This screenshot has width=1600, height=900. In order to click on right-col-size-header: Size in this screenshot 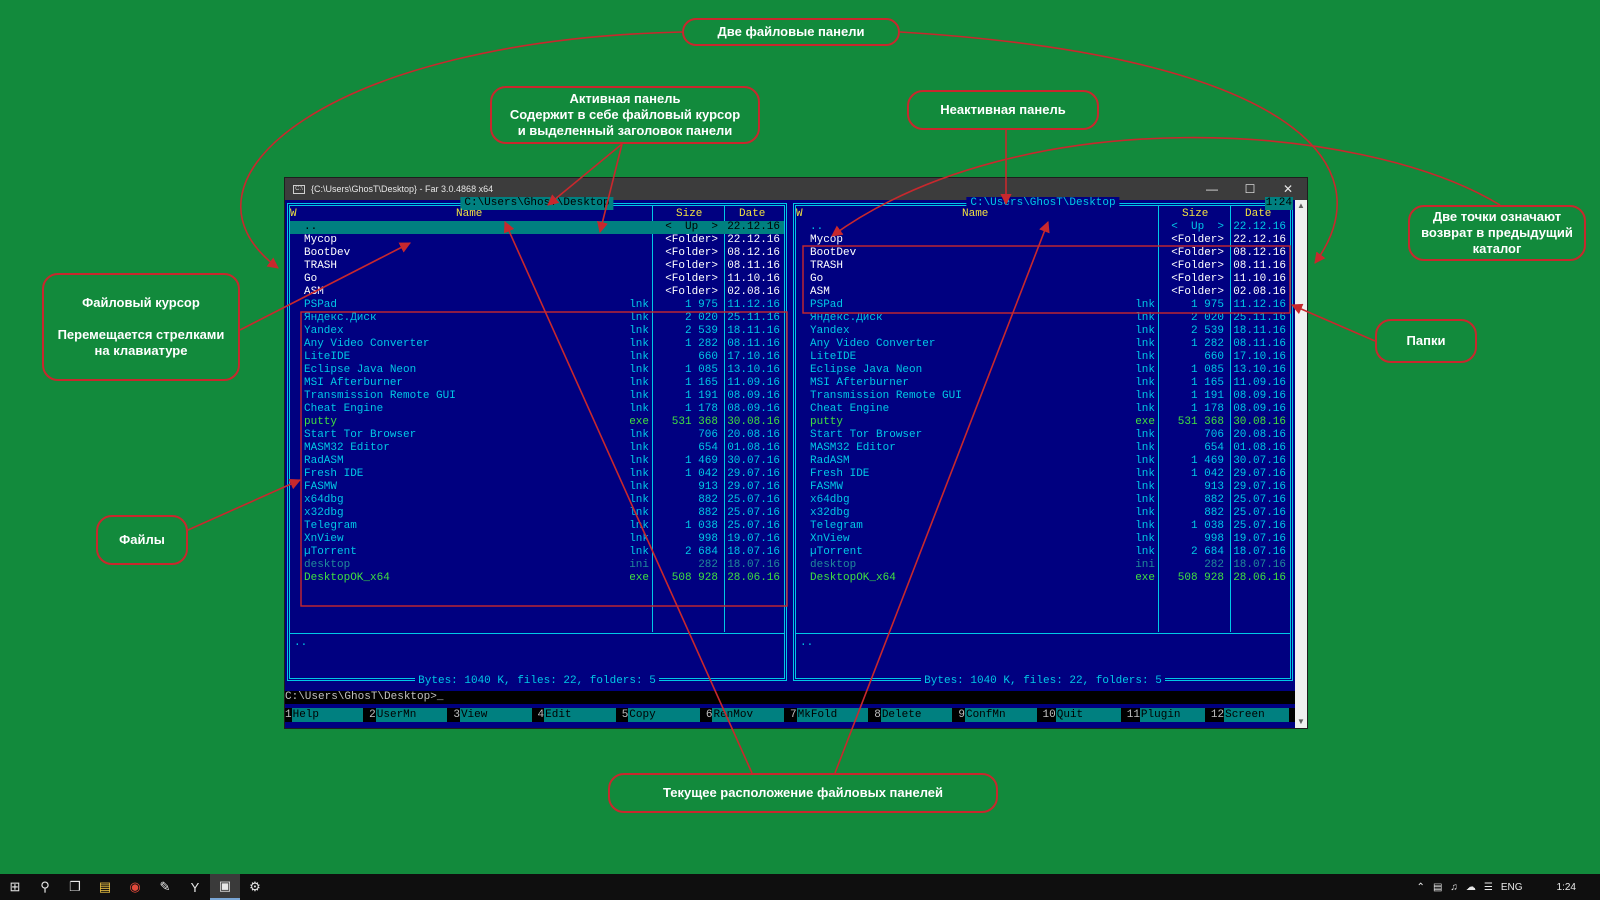, I will do `click(1195, 214)`.